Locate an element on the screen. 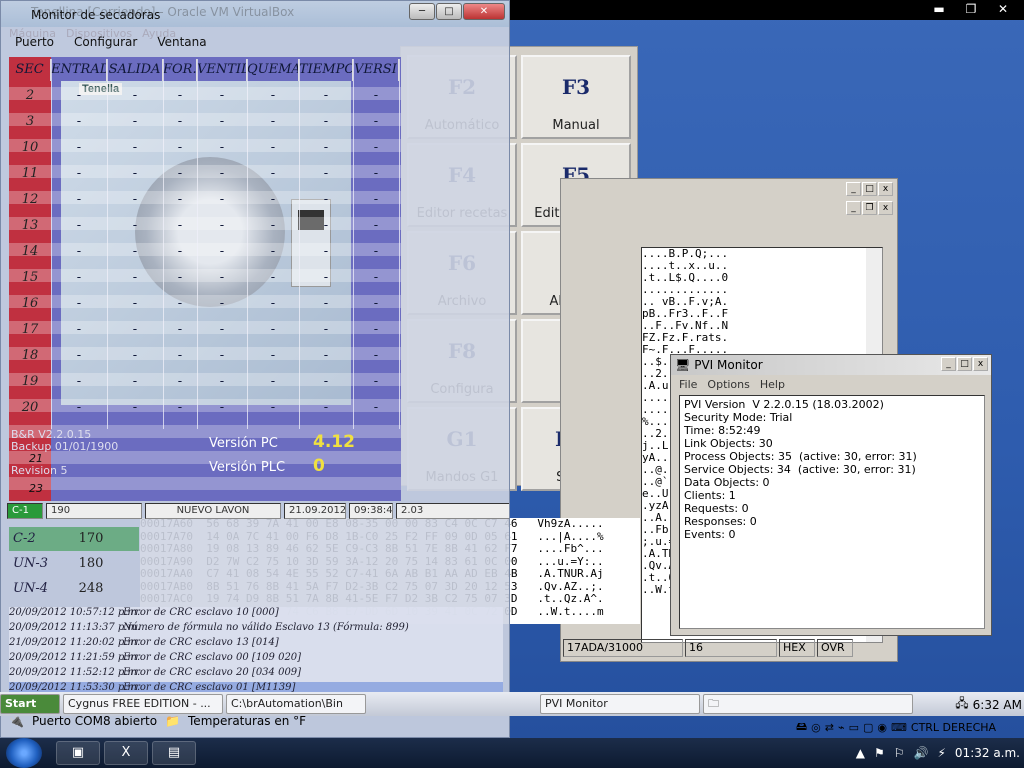 The image size is (1024, 768). fkey-label: Manual is located at coordinates (576, 125).